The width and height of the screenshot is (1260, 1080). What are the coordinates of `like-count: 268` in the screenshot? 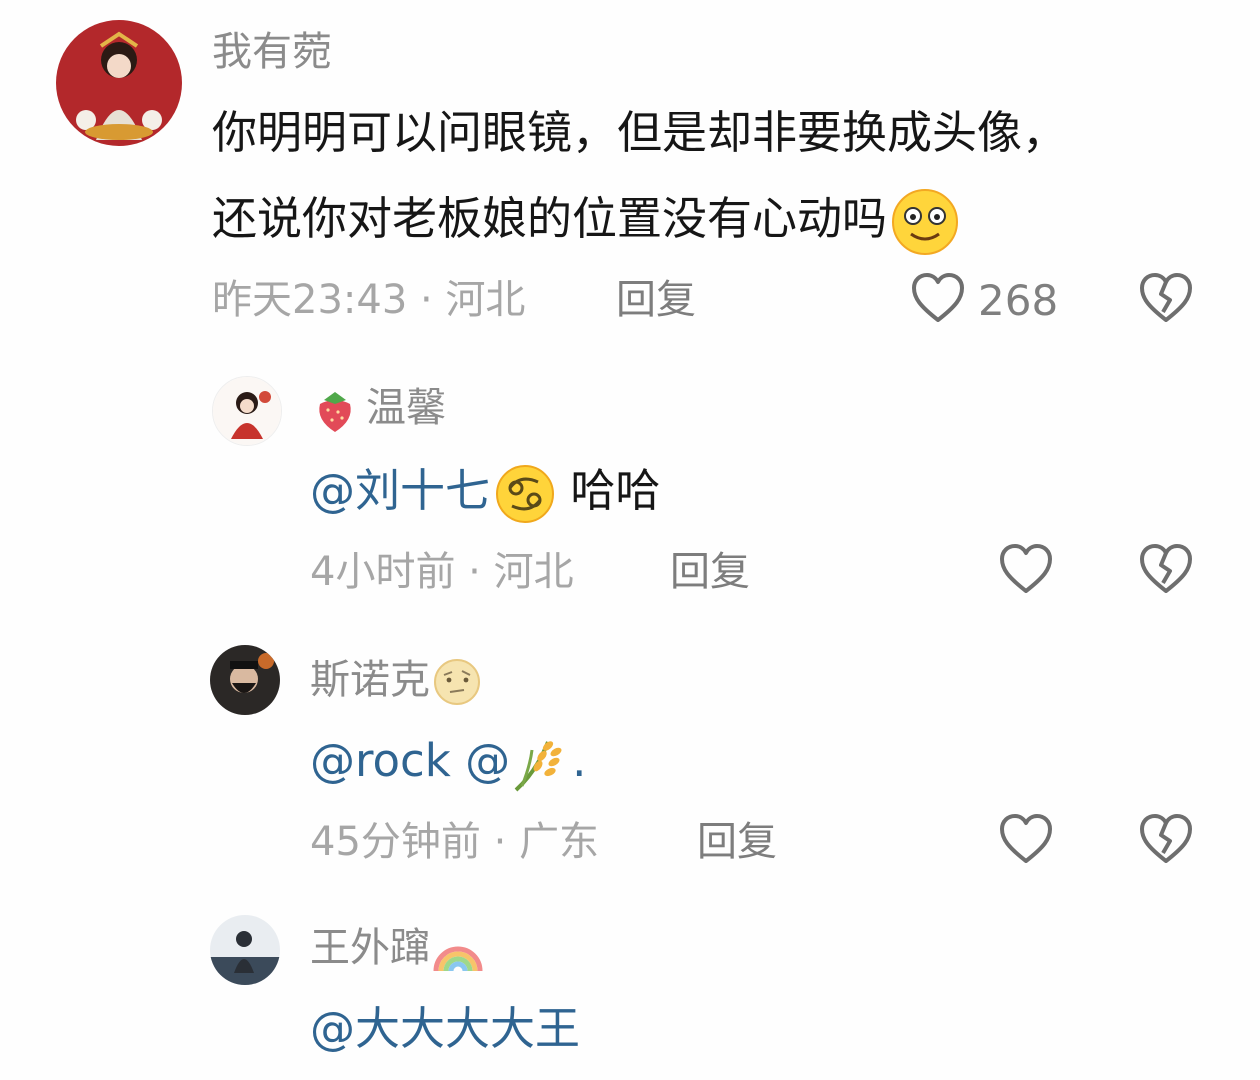 It's located at (1018, 300).